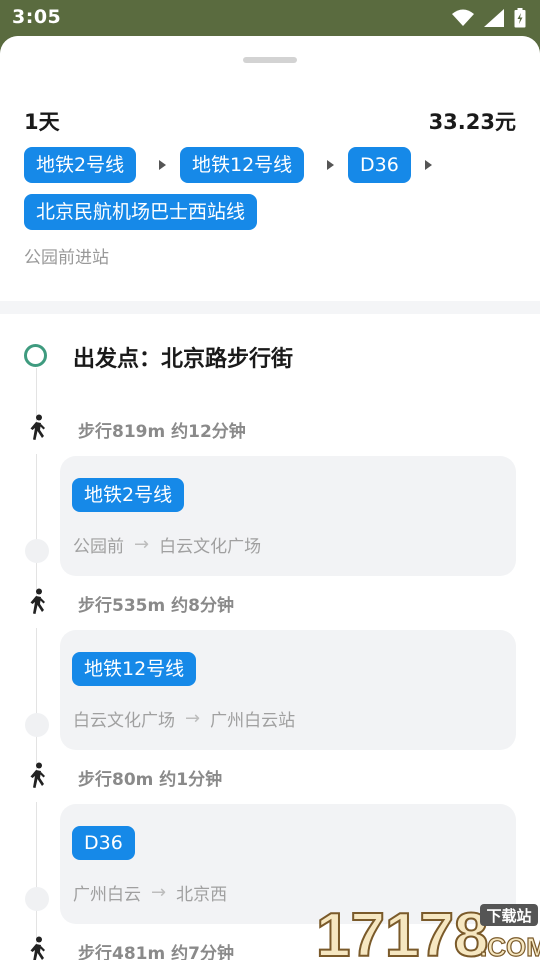 This screenshot has height=960, width=540. I want to click on watermark-badge: 下载站, so click(508, 916).